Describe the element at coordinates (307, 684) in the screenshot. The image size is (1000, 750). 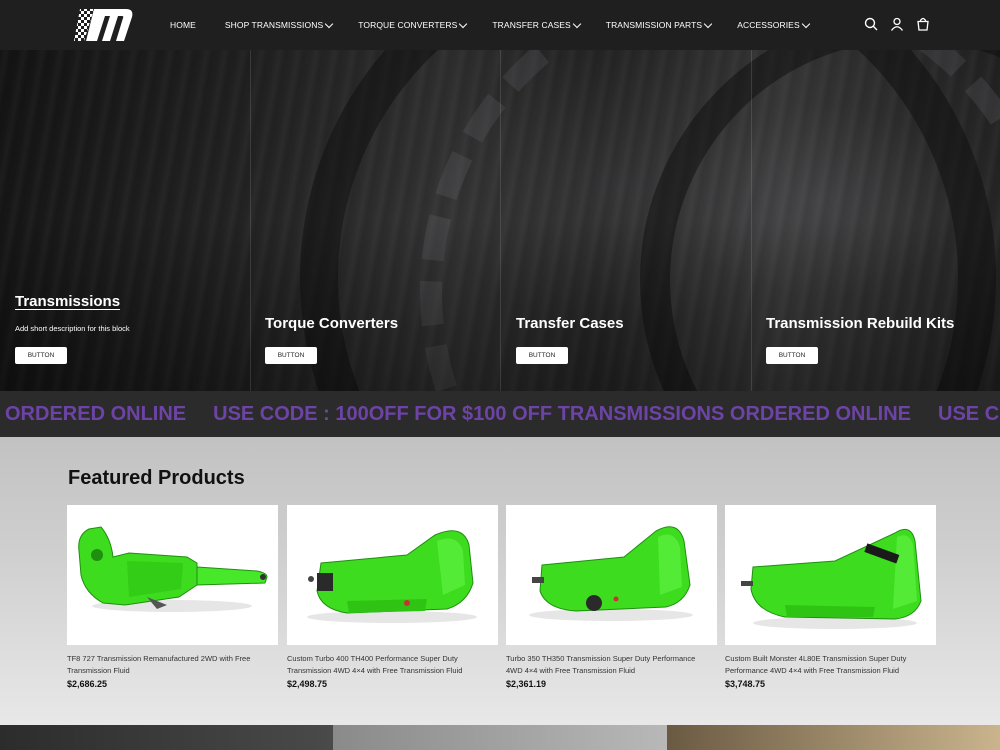
I see `product-price: $2,498.75` at that location.